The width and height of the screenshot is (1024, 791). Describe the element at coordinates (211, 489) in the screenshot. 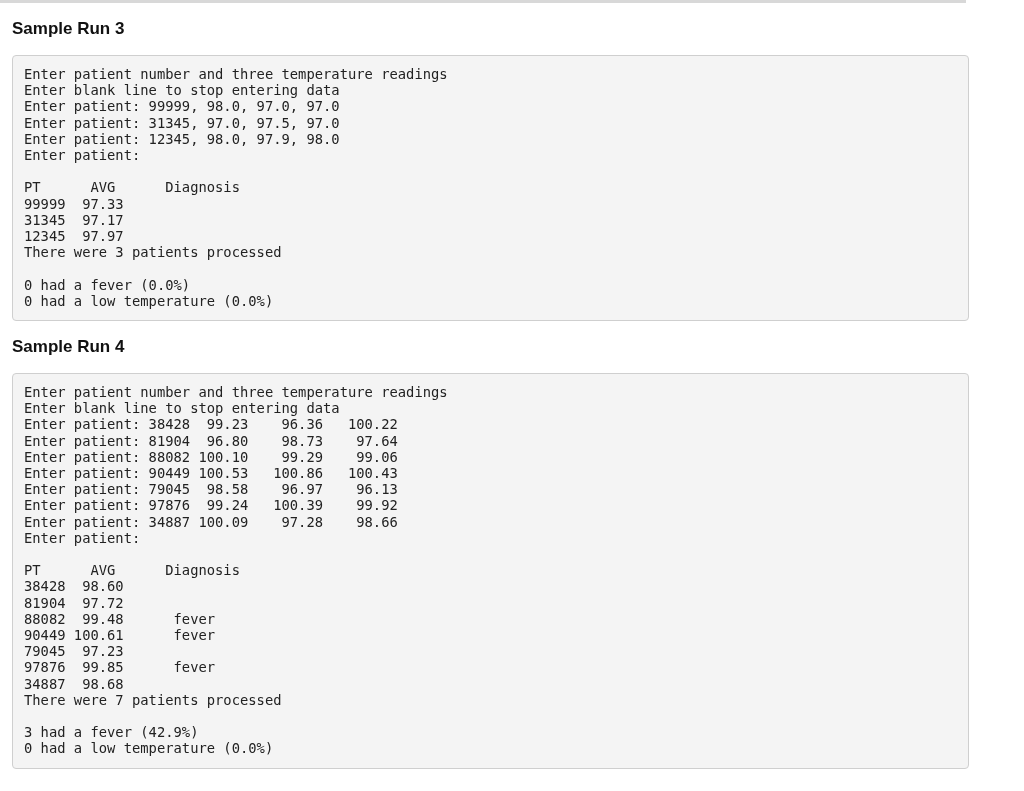

I see `console-line: Enter patient: 79045 98.58 96.97 96.13` at that location.